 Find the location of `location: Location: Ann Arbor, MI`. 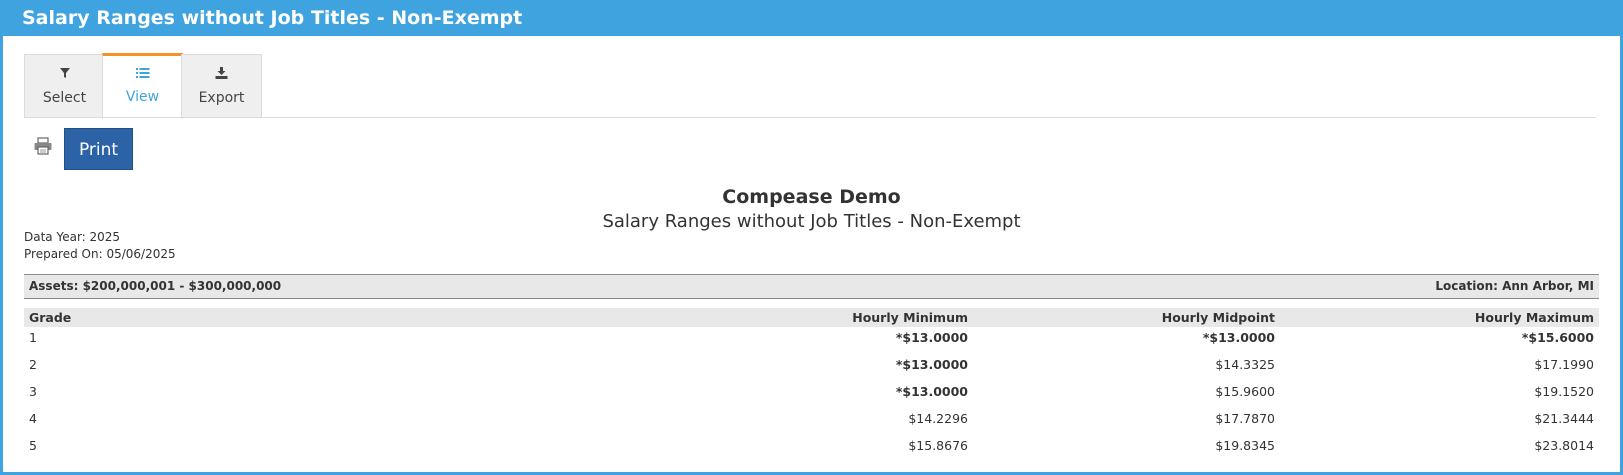

location: Location: Ann Arbor, MI is located at coordinates (1514, 286).